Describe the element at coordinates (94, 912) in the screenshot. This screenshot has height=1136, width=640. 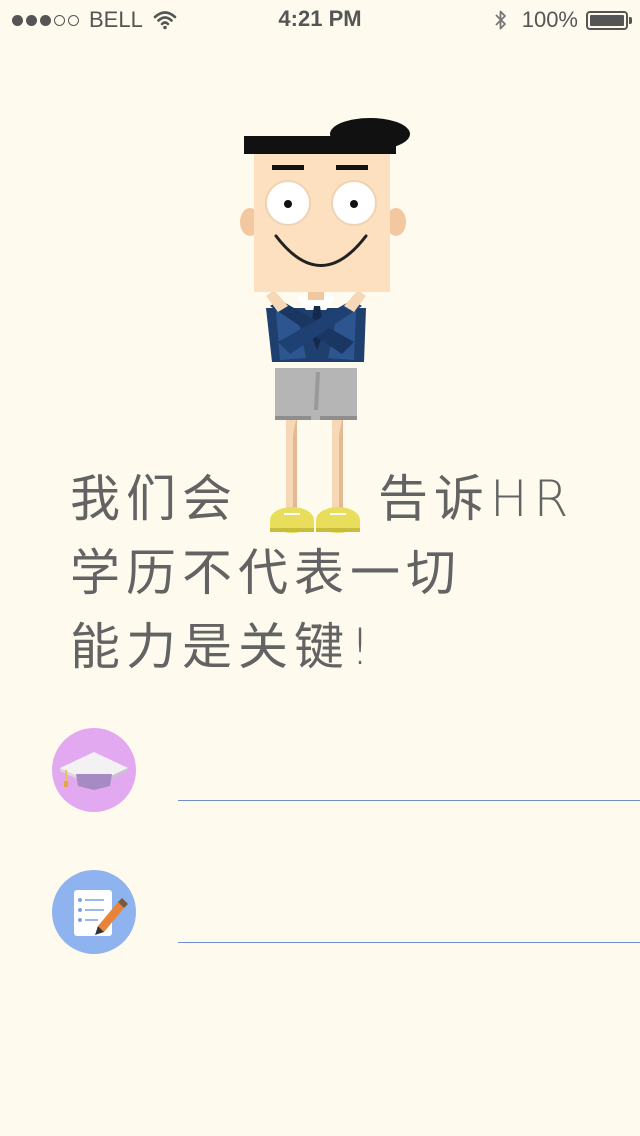
I see `notepad-pencil-icon` at that location.